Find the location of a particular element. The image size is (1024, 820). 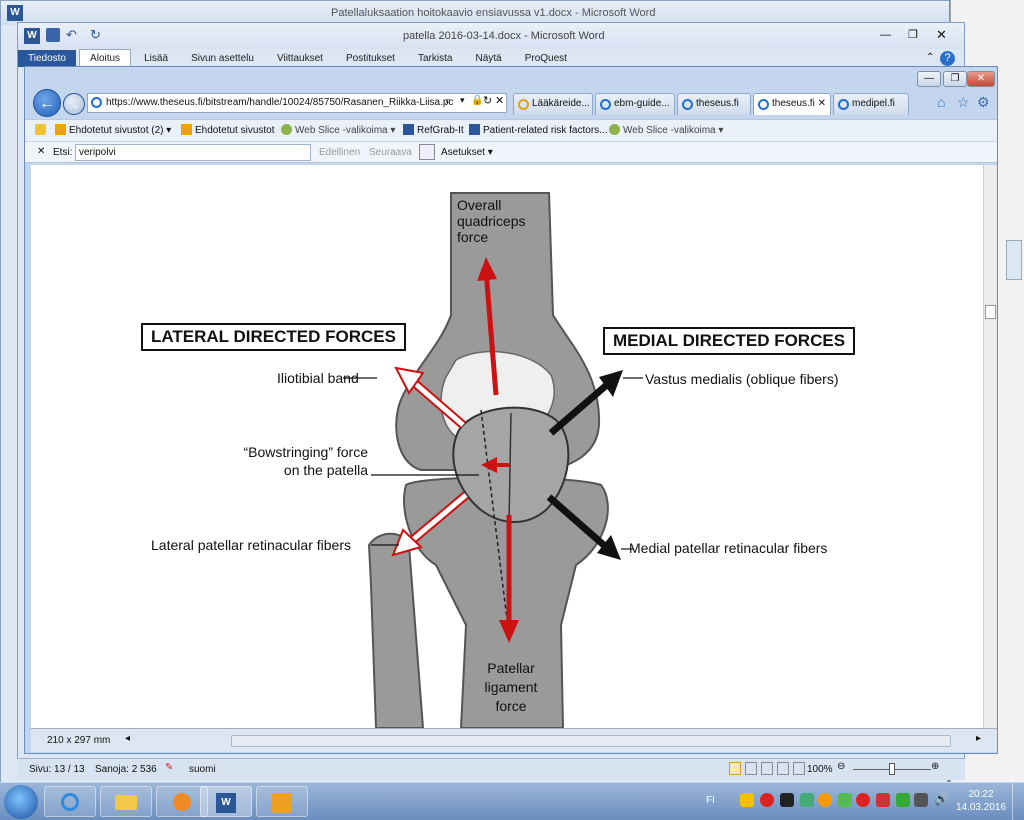

find-options-button: Asetukset ▾ is located at coordinates (467, 152).